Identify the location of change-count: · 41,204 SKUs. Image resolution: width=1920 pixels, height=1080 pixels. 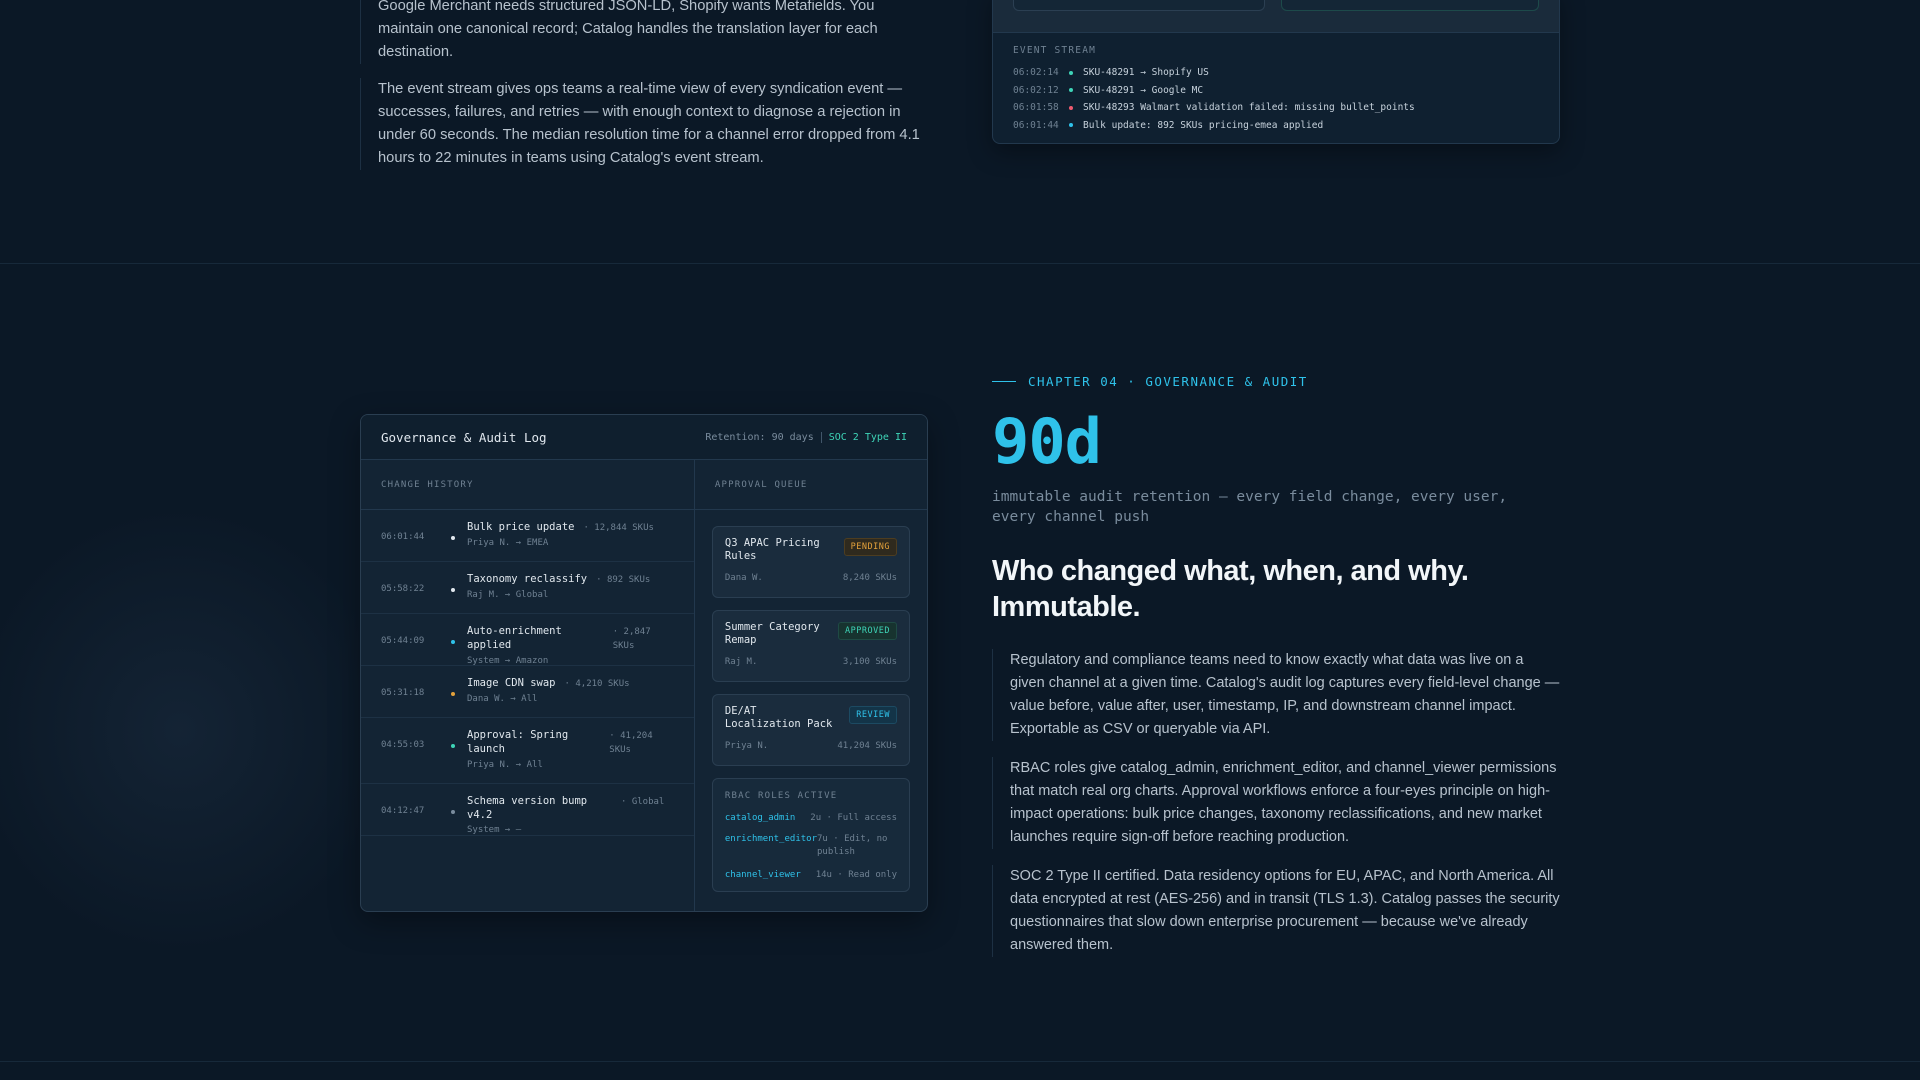
(631, 743).